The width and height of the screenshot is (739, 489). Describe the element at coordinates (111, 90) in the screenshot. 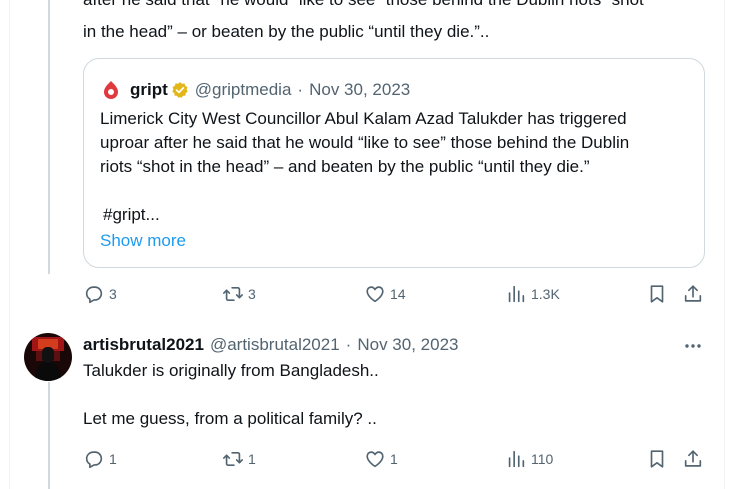

I see `gript-logo-icon` at that location.